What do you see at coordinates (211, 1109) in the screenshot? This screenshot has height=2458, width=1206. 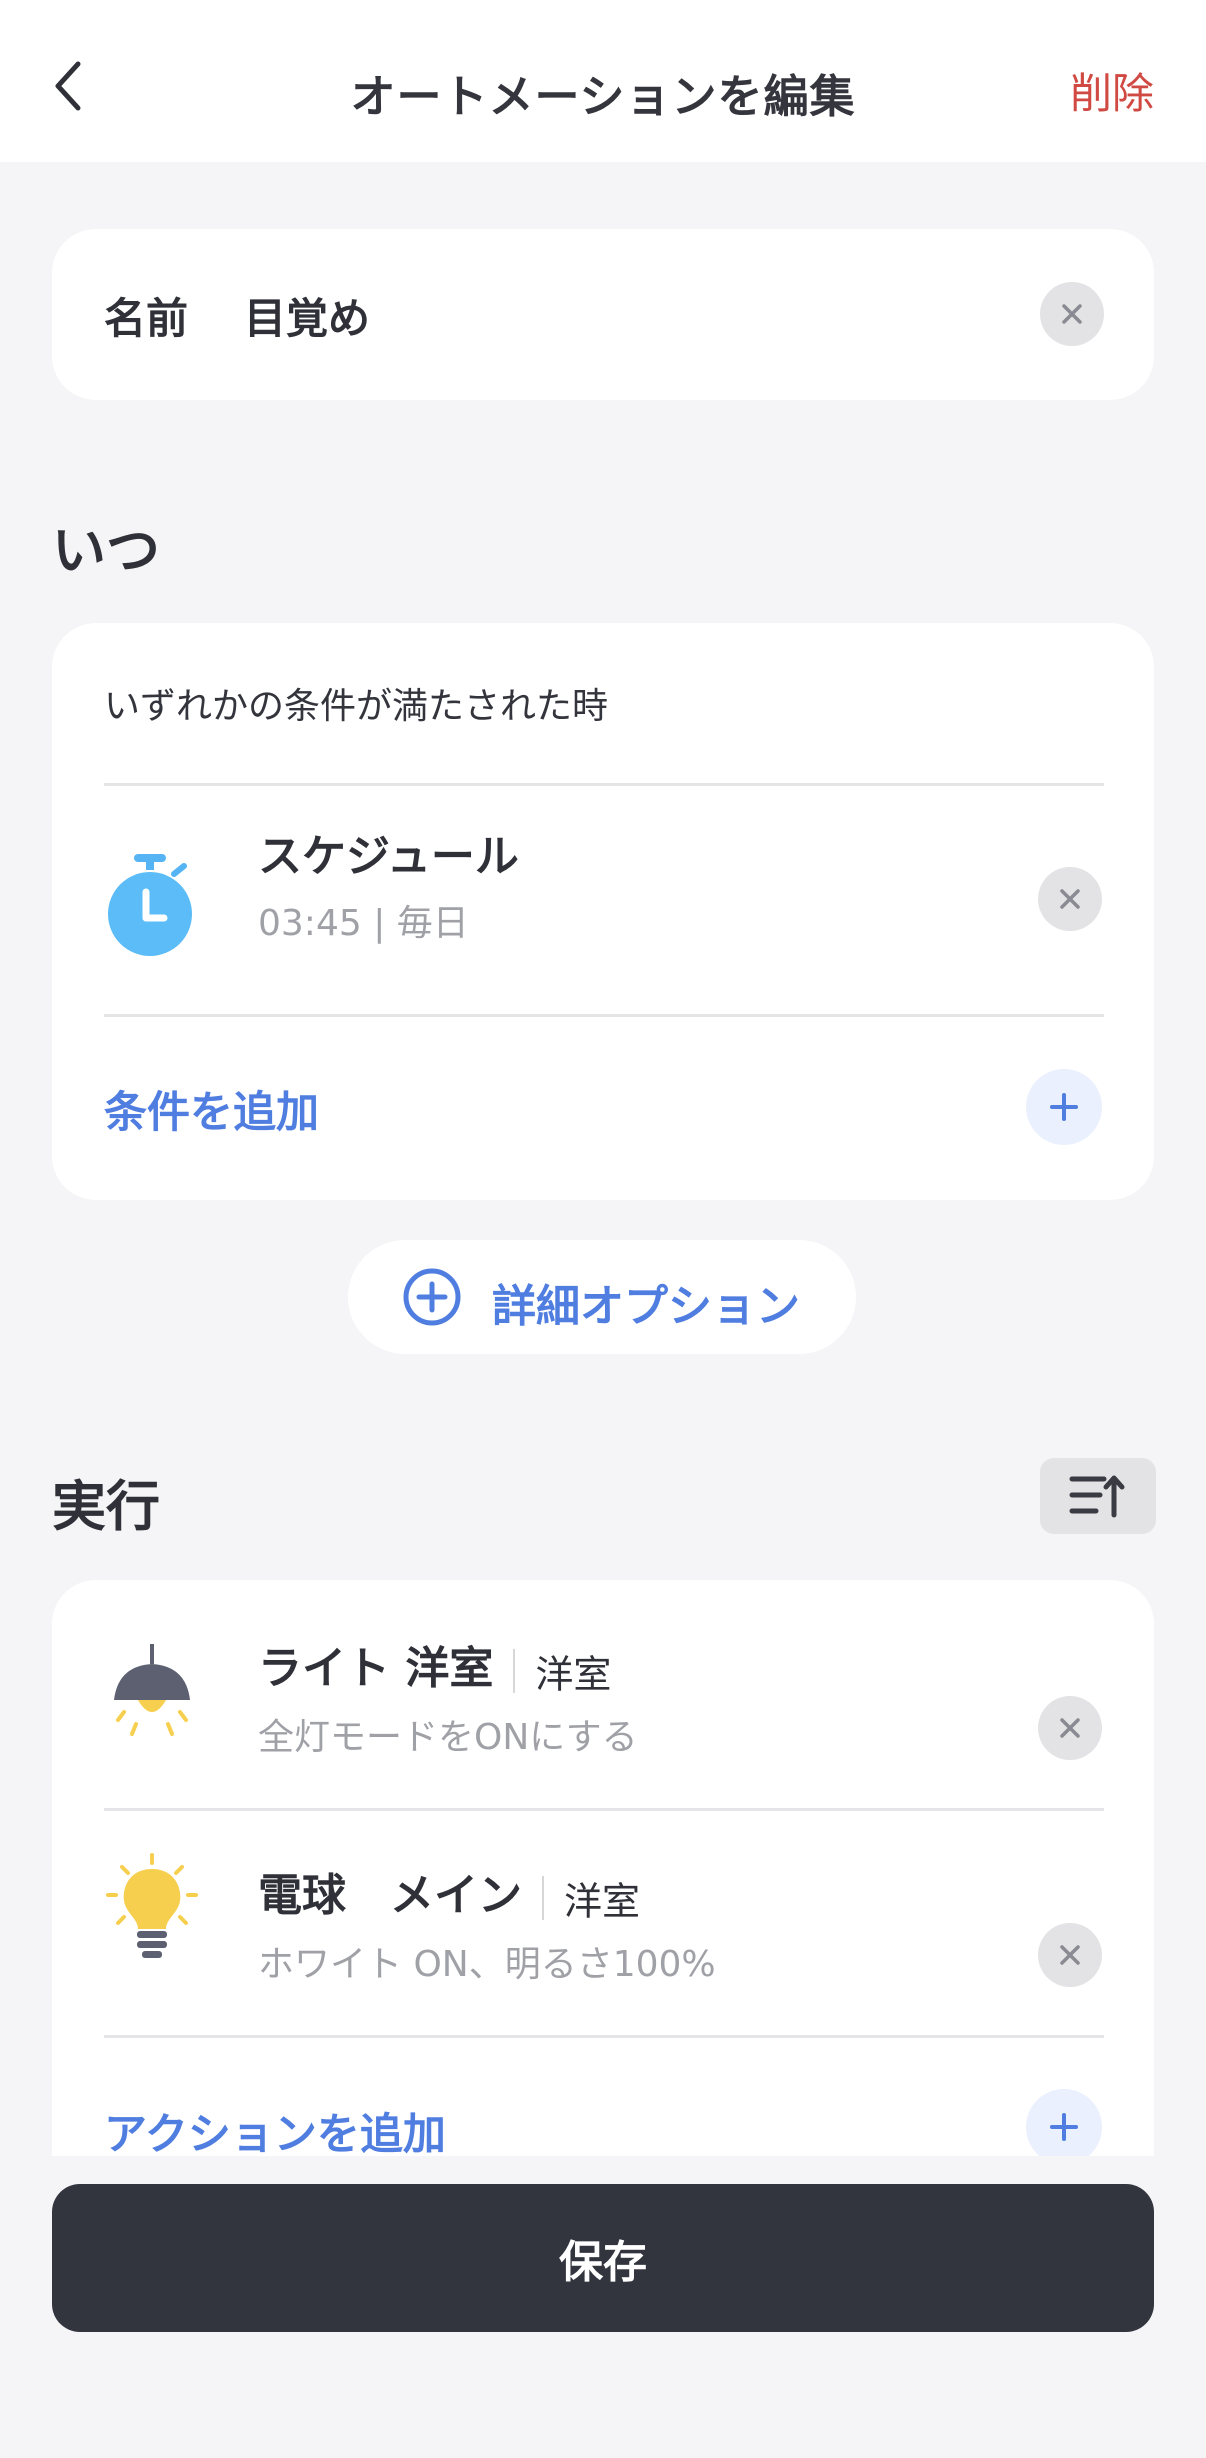 I see `add-condition-link: 条件を追加` at bounding box center [211, 1109].